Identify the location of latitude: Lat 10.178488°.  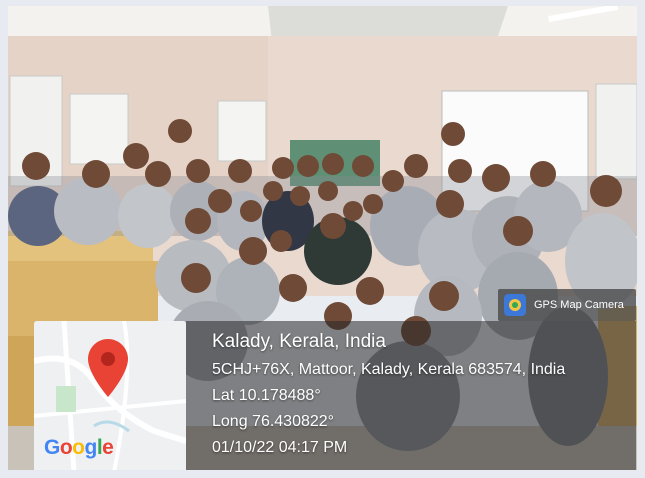
(266, 395).